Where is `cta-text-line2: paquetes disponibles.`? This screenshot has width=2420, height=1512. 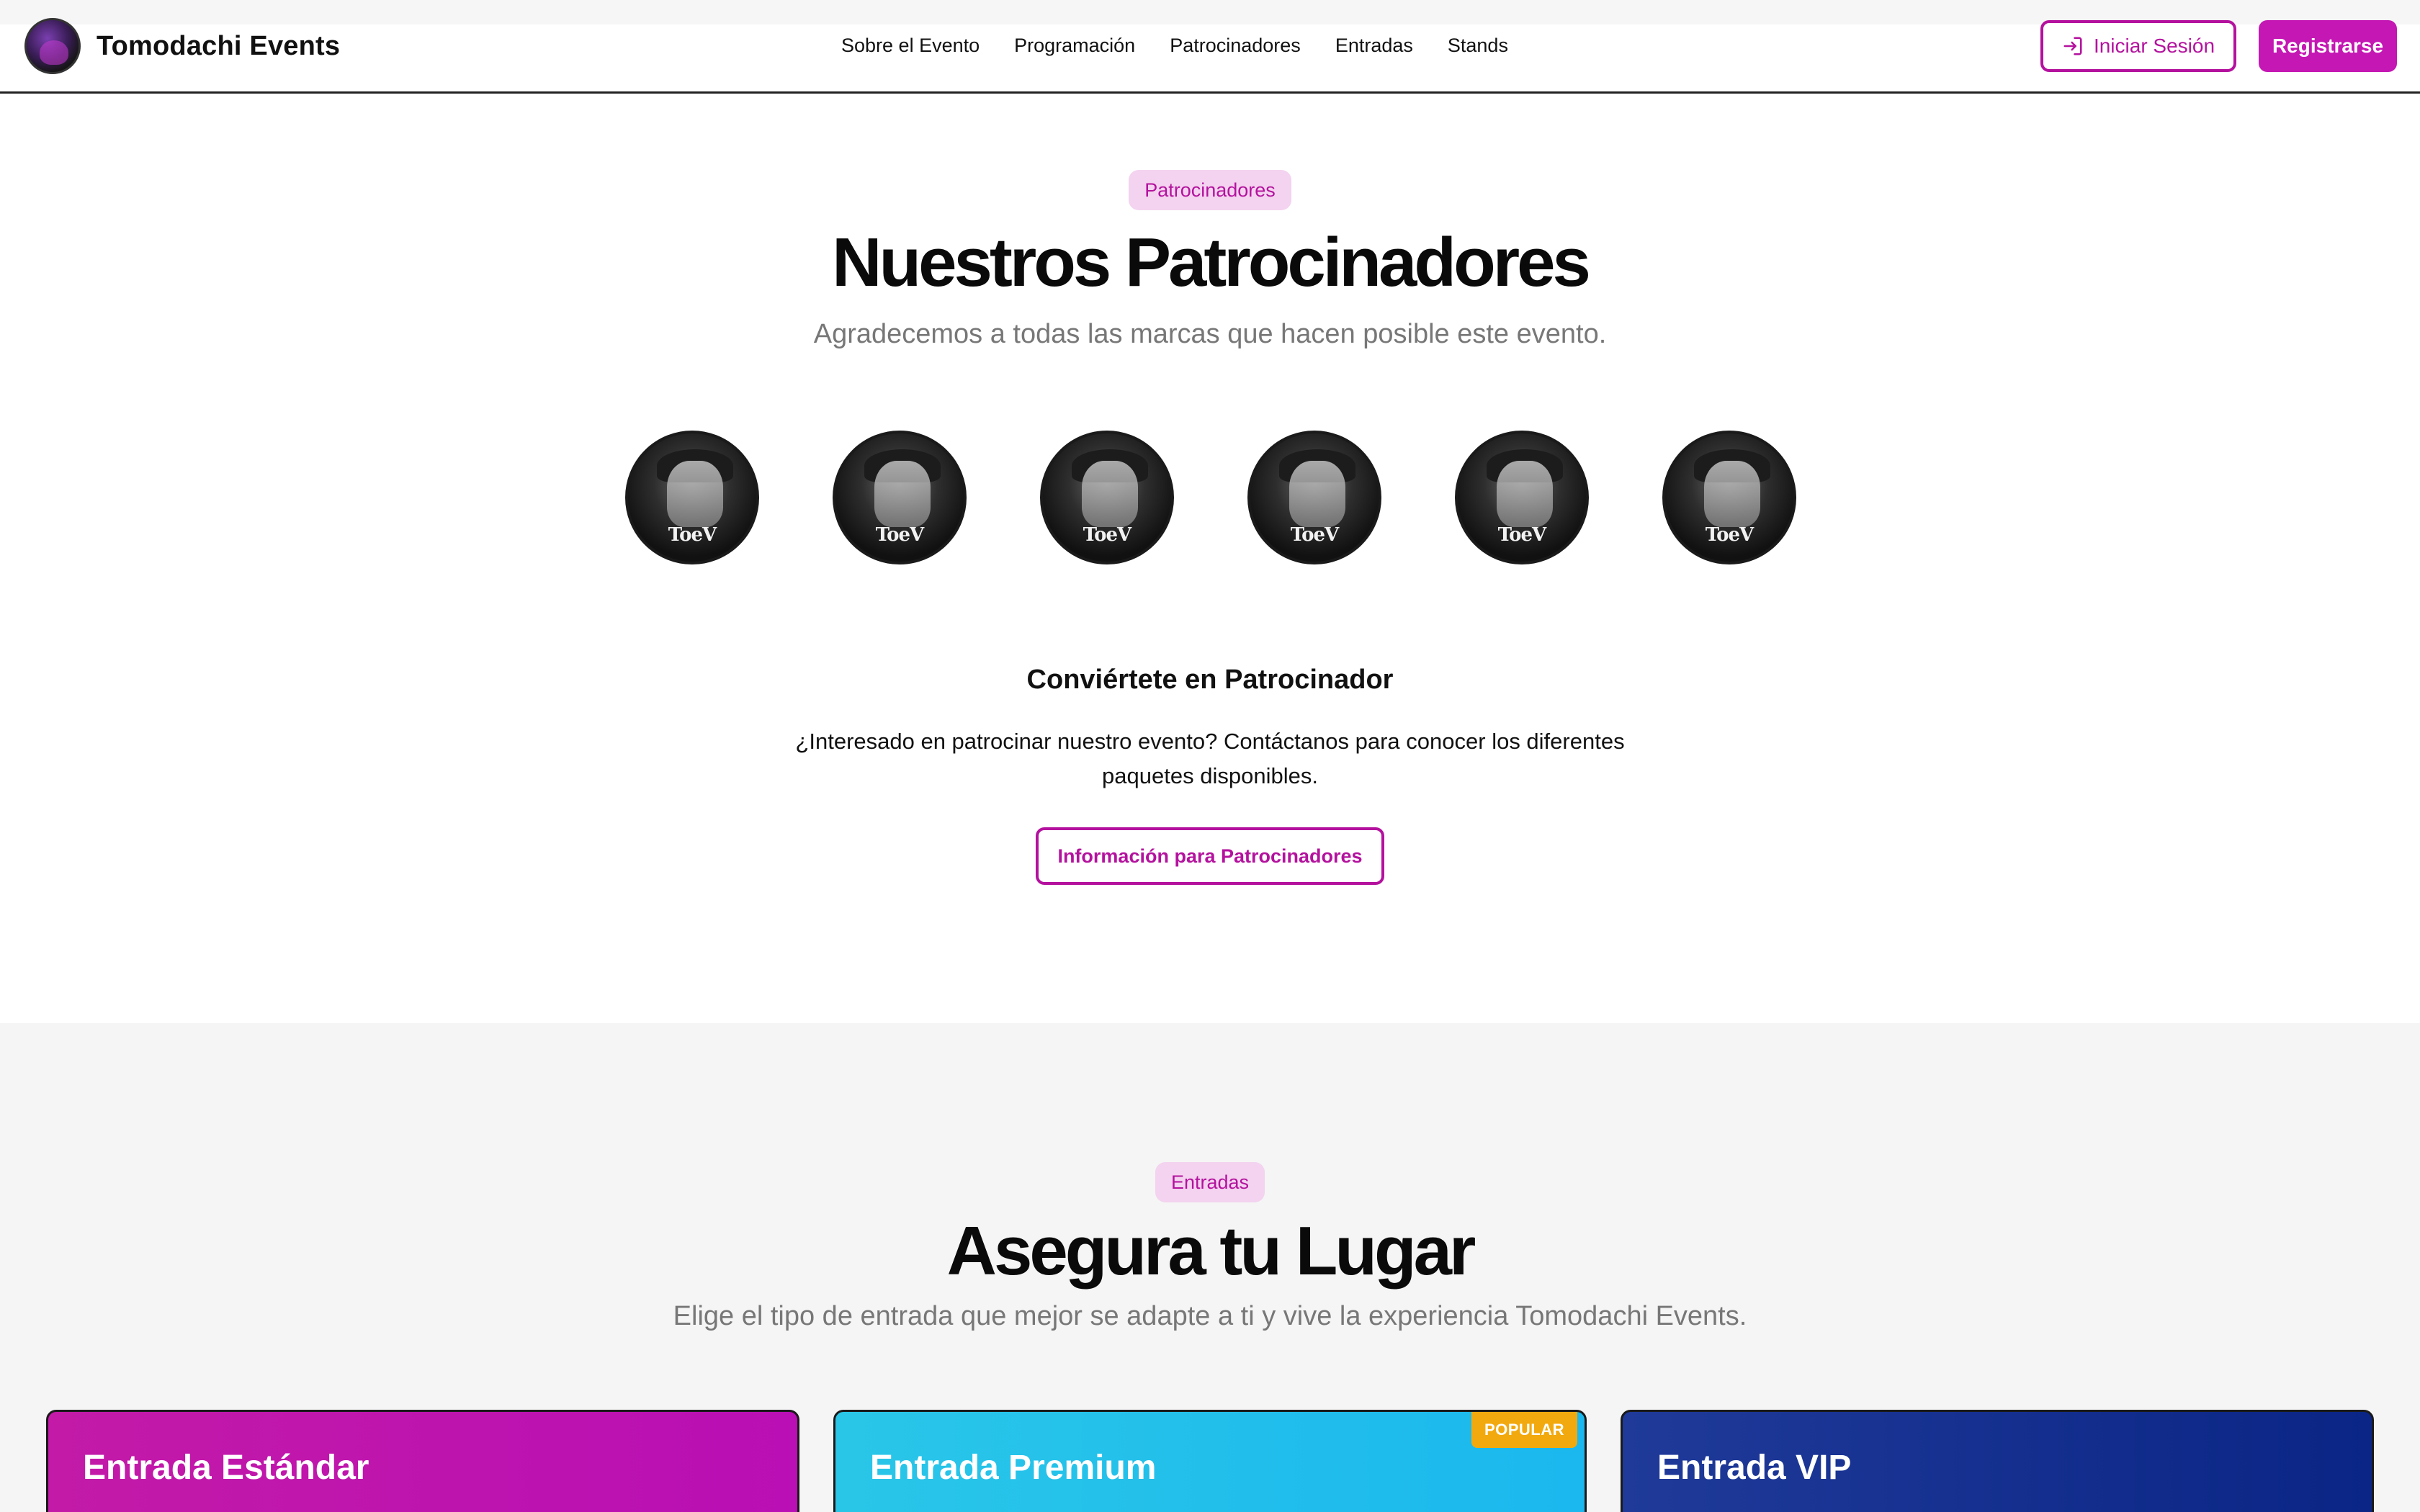
cta-text-line2: paquetes disponibles. is located at coordinates (1210, 775).